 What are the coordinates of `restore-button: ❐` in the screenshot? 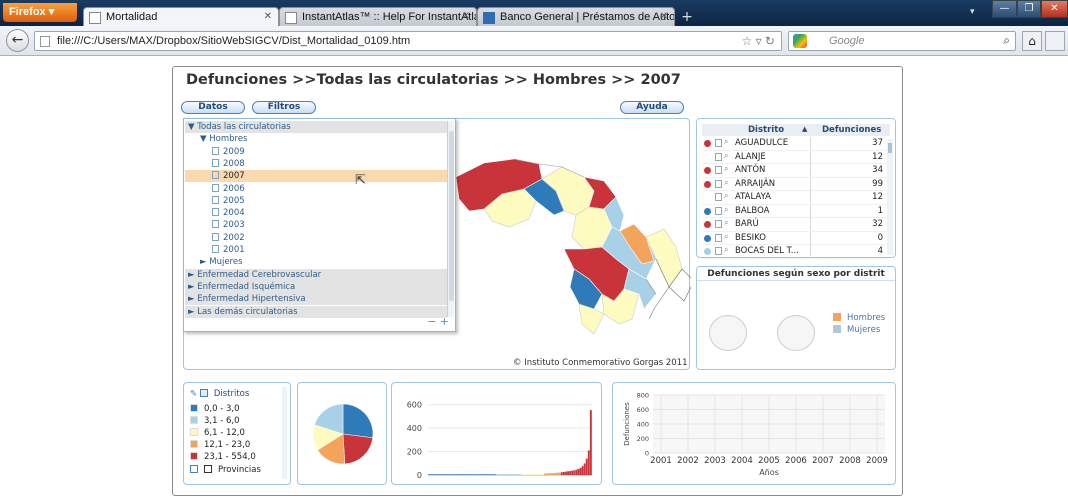 It's located at (1029, 9).